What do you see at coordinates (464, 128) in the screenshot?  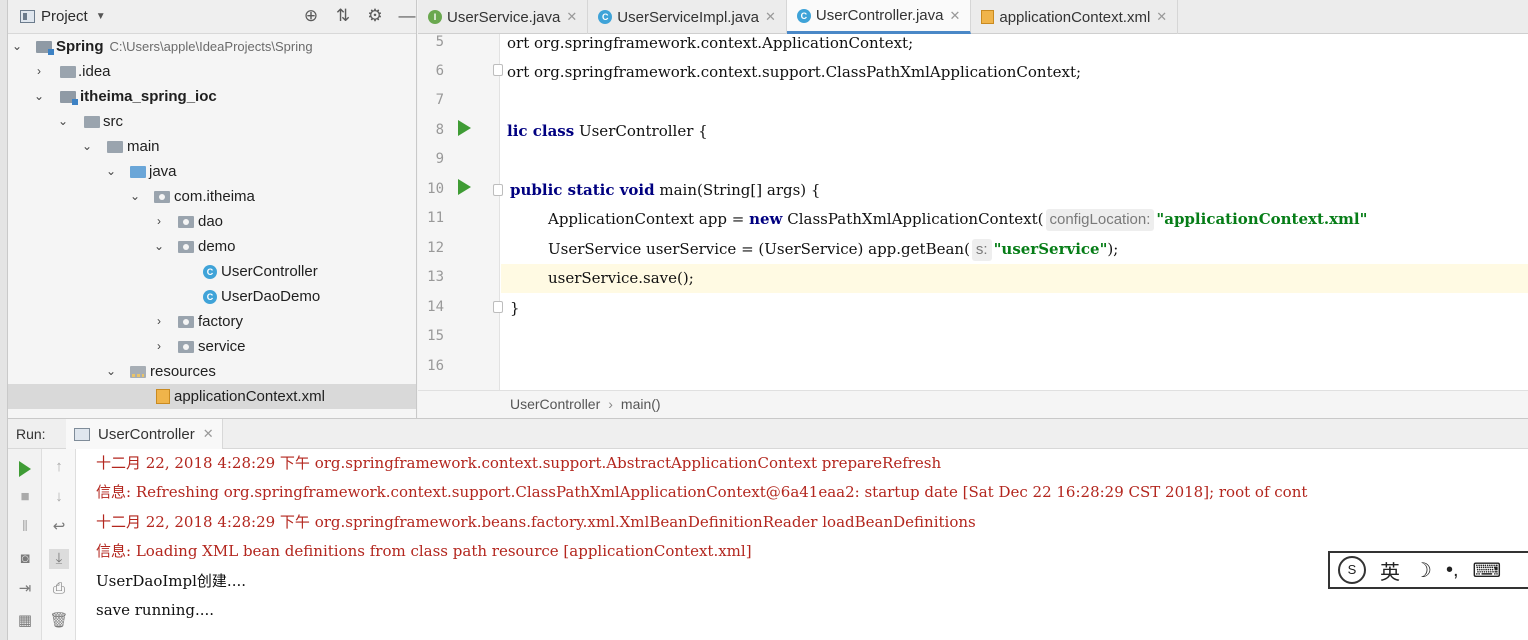 I see `run-class-icon` at bounding box center [464, 128].